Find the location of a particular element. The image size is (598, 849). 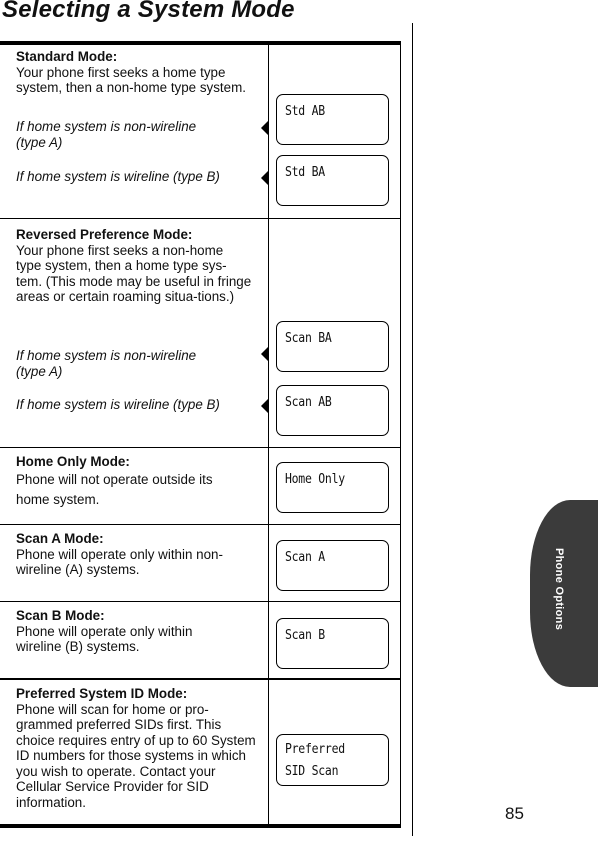

lcd-text: Preferred SID Scan is located at coordinates (315, 760).